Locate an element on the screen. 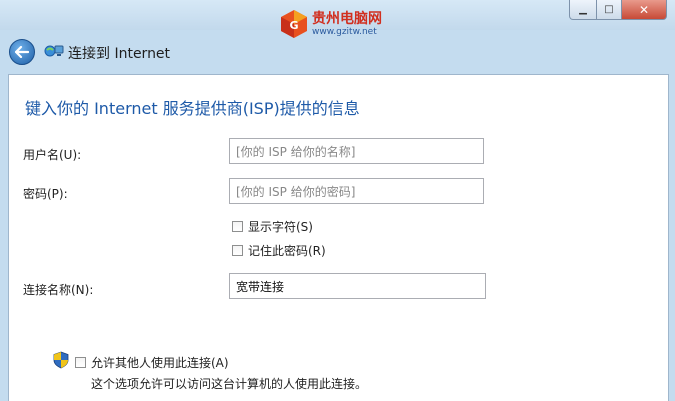  close-icon: ✕ is located at coordinates (644, 9).